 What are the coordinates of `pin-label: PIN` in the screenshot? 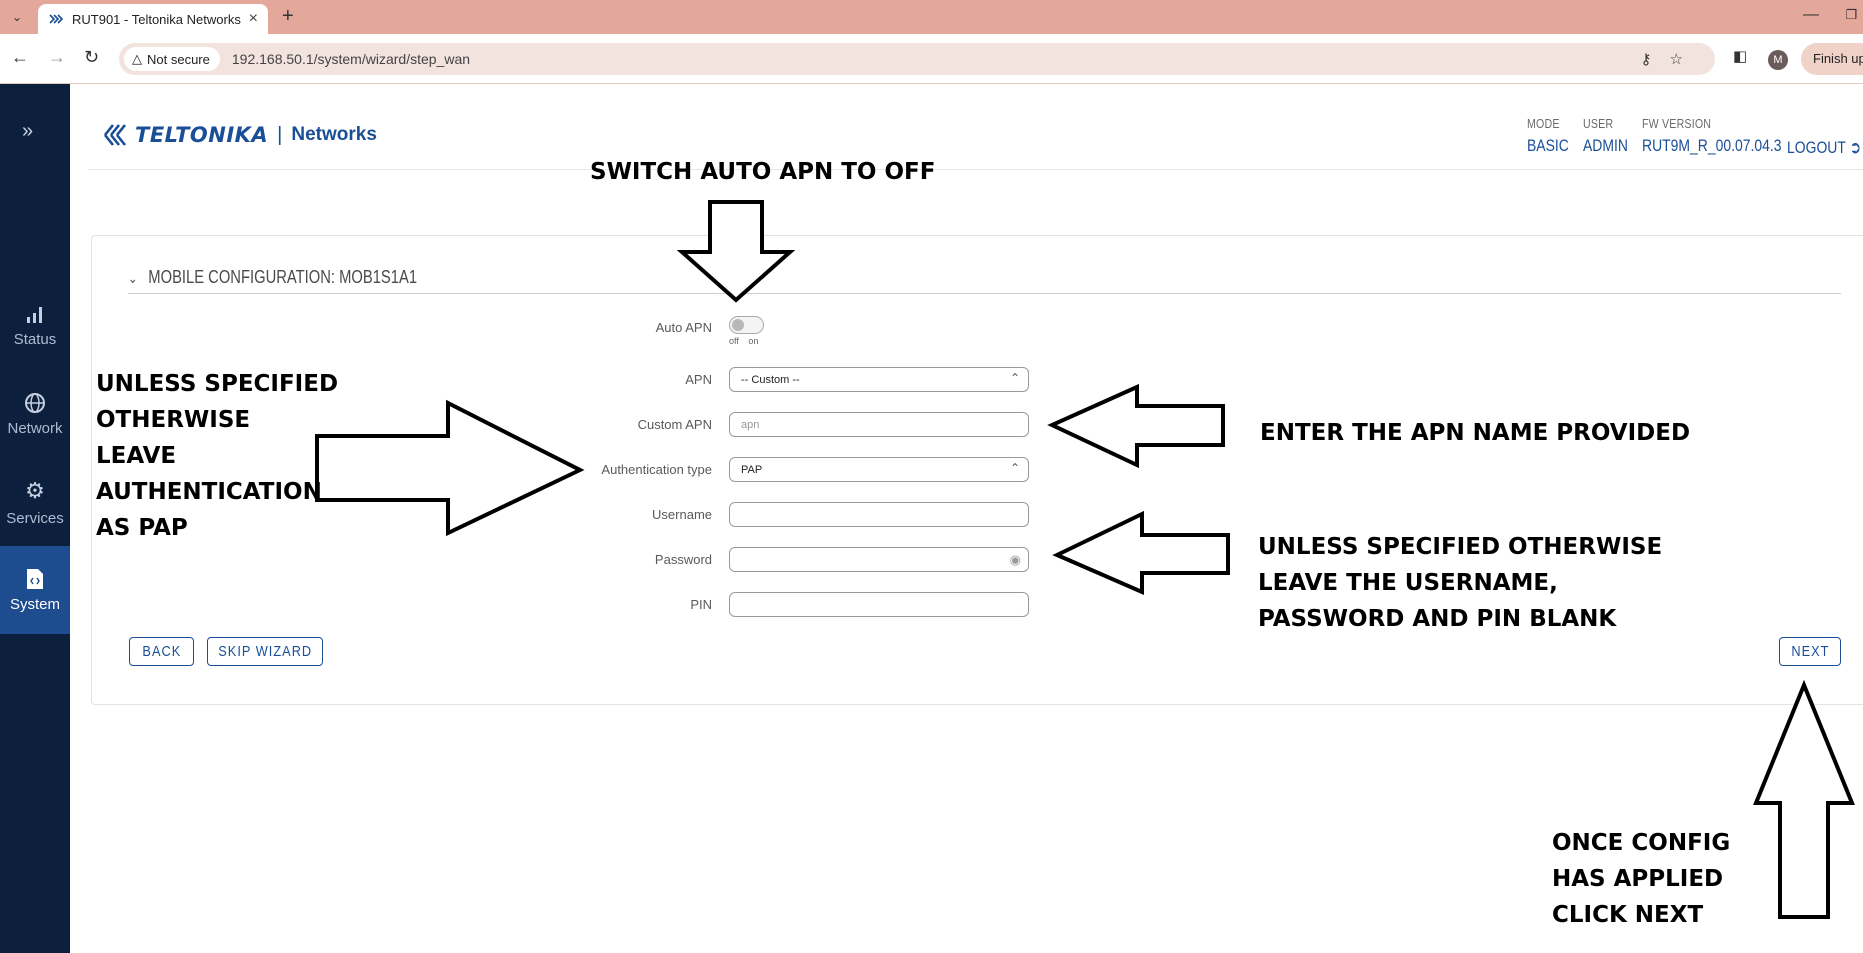 It's located at (701, 604).